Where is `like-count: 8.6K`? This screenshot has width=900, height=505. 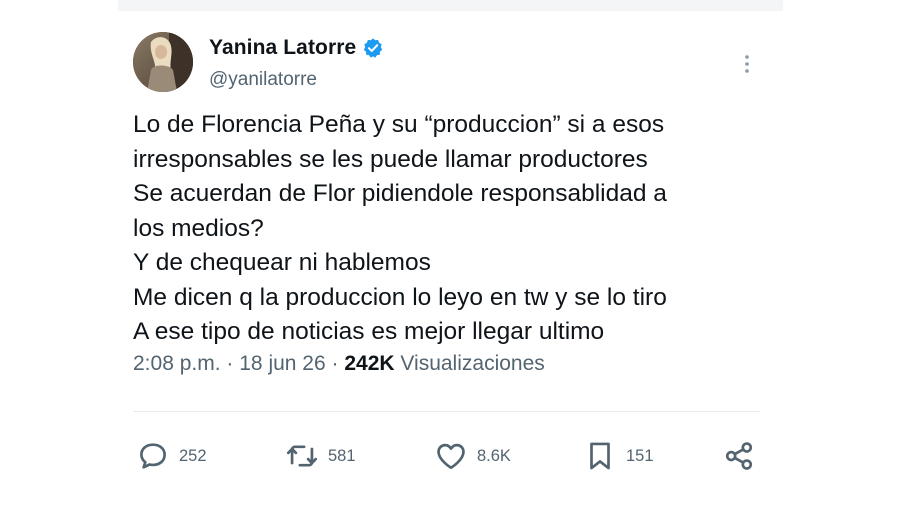
like-count: 8.6K is located at coordinates (494, 455).